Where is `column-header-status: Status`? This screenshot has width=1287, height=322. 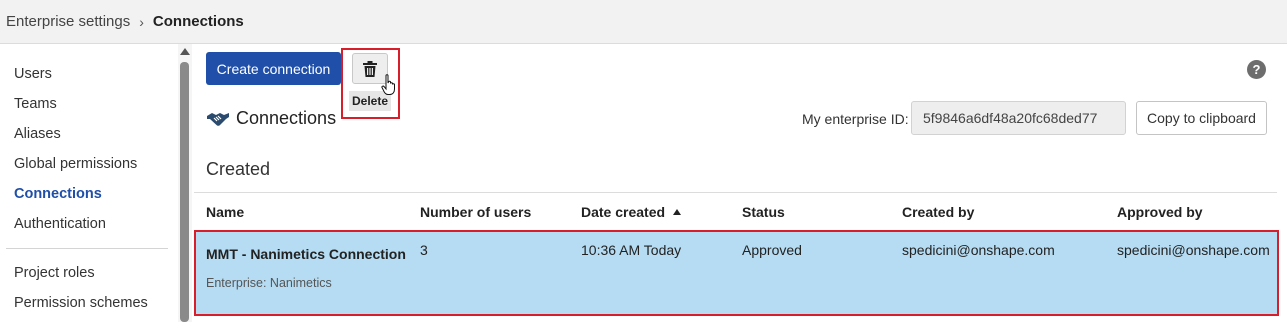
column-header-status: Status is located at coordinates (763, 212).